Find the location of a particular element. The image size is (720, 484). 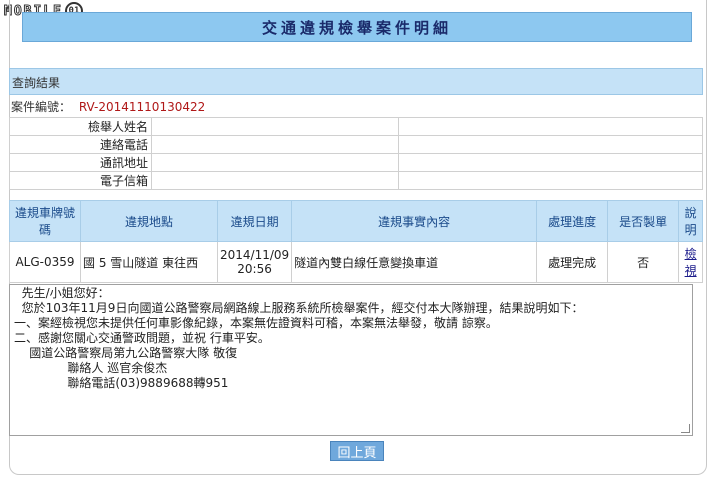

reporter-address-extra is located at coordinates (550, 162).